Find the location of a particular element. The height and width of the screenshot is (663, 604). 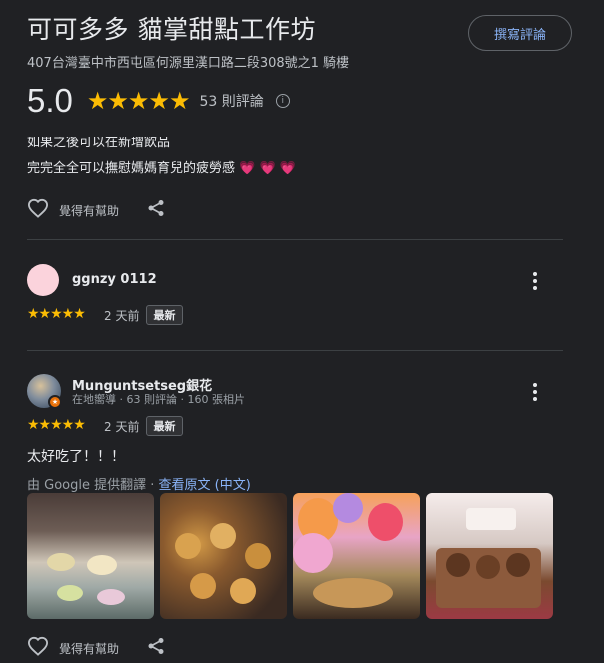

reviewer-name: ggnzy 0112 is located at coordinates (114, 279).